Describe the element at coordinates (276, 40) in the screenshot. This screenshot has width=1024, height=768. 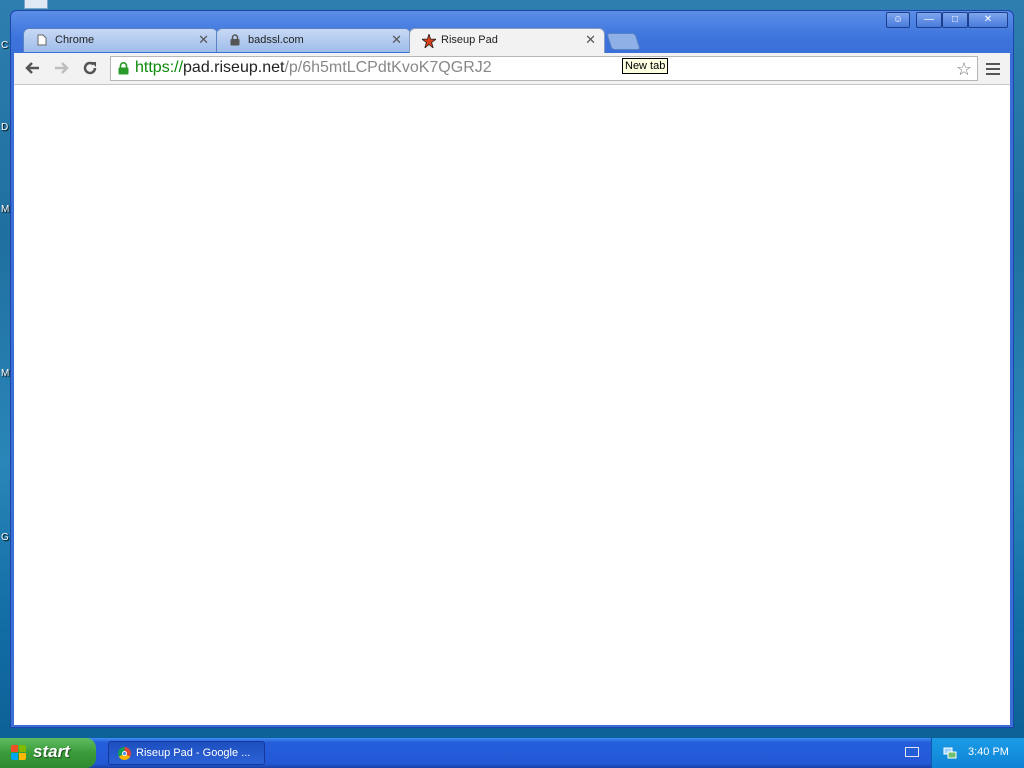
I see `tab-label: badssl.com` at that location.